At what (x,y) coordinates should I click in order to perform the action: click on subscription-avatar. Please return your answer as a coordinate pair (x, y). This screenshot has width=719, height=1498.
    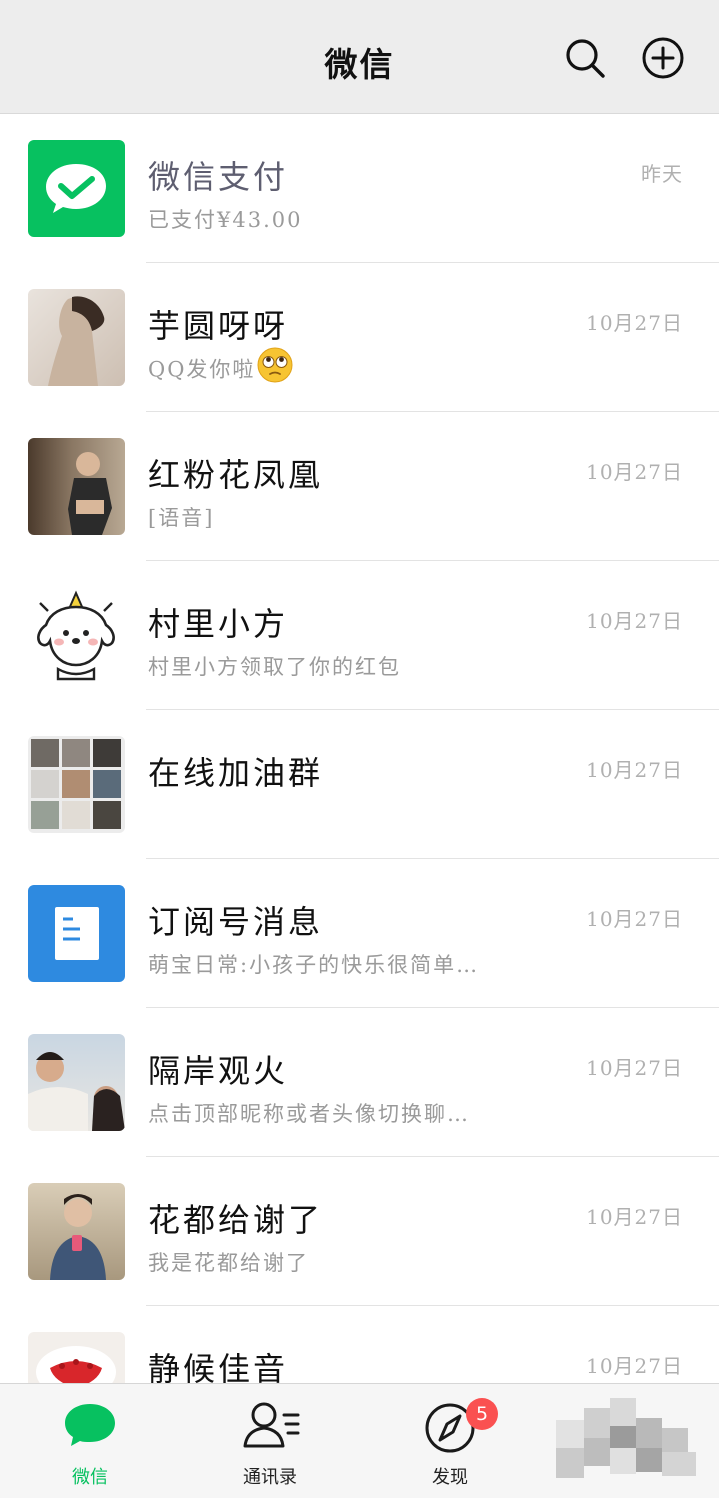
    Looking at the image, I should click on (76, 933).